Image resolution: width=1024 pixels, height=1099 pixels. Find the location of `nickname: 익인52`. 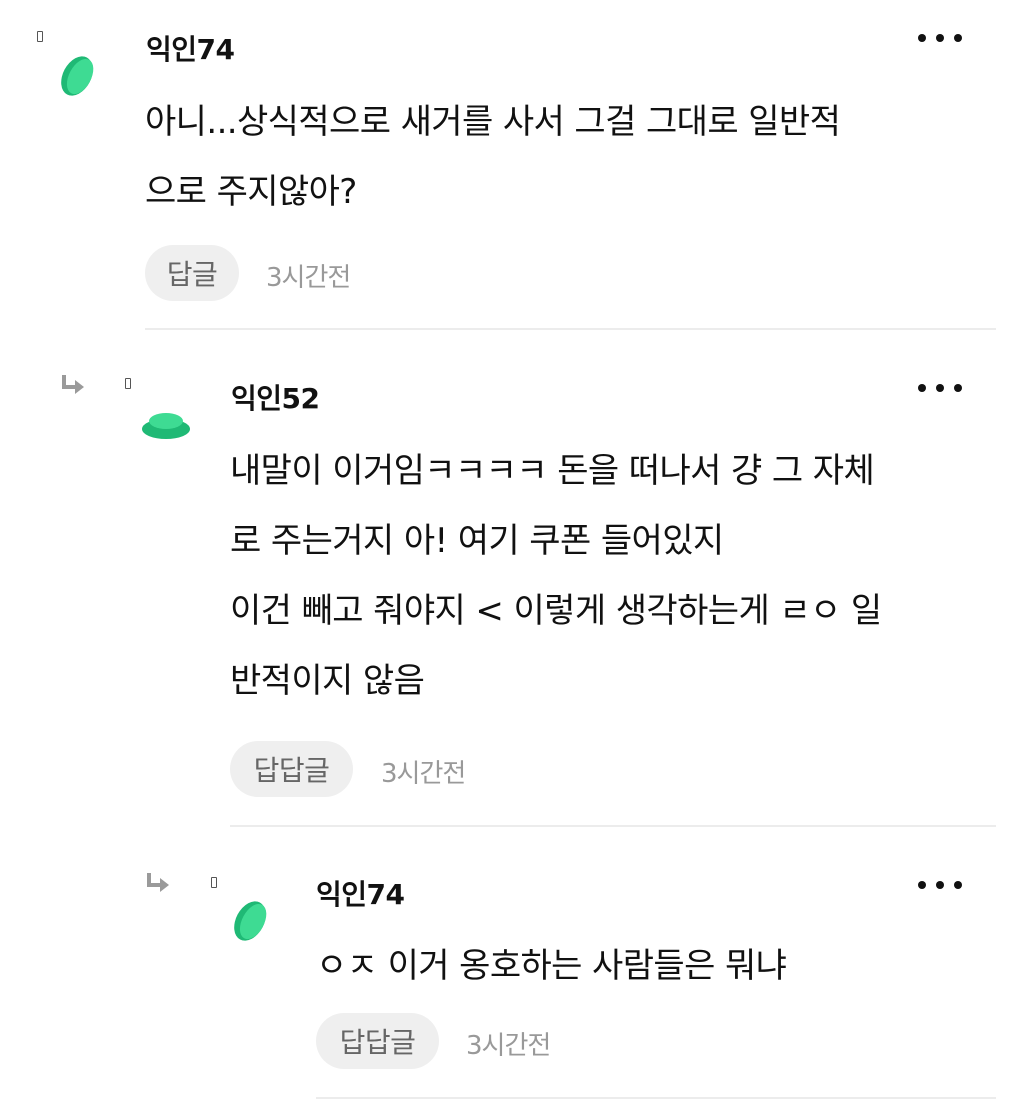

nickname: 익인52 is located at coordinates (275, 397).